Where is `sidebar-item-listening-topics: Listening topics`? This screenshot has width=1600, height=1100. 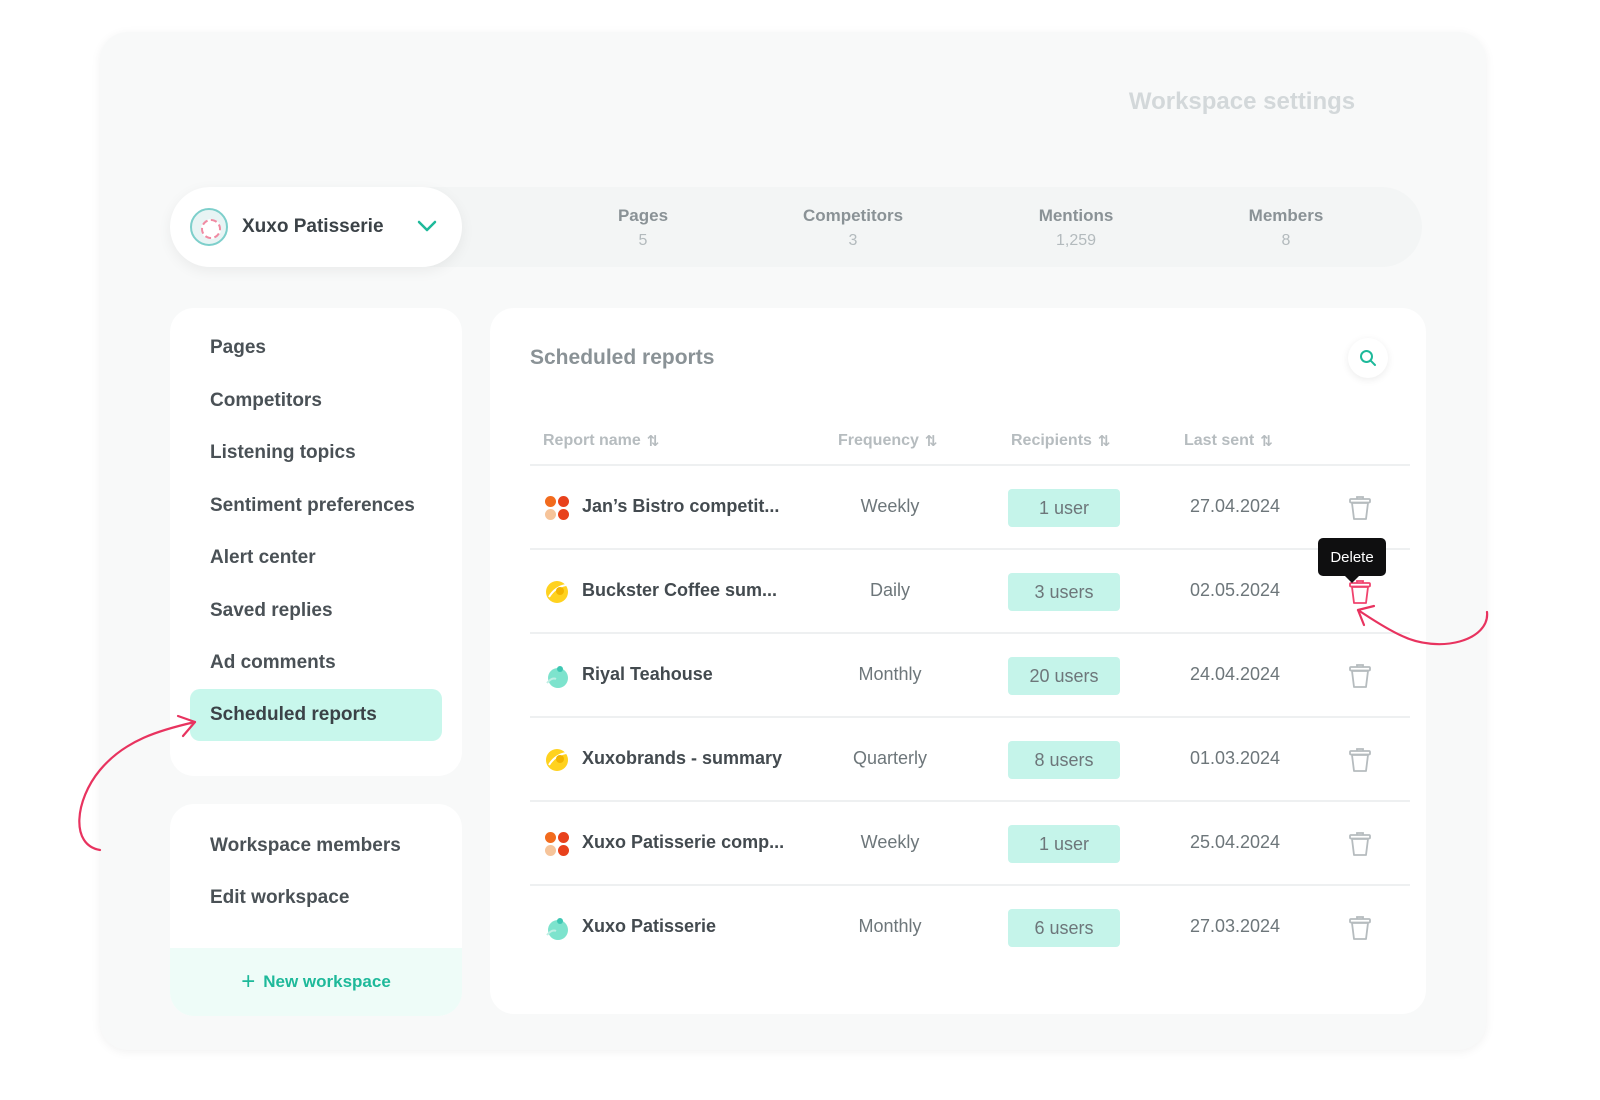 sidebar-item-listening-topics: Listening topics is located at coordinates (316, 453).